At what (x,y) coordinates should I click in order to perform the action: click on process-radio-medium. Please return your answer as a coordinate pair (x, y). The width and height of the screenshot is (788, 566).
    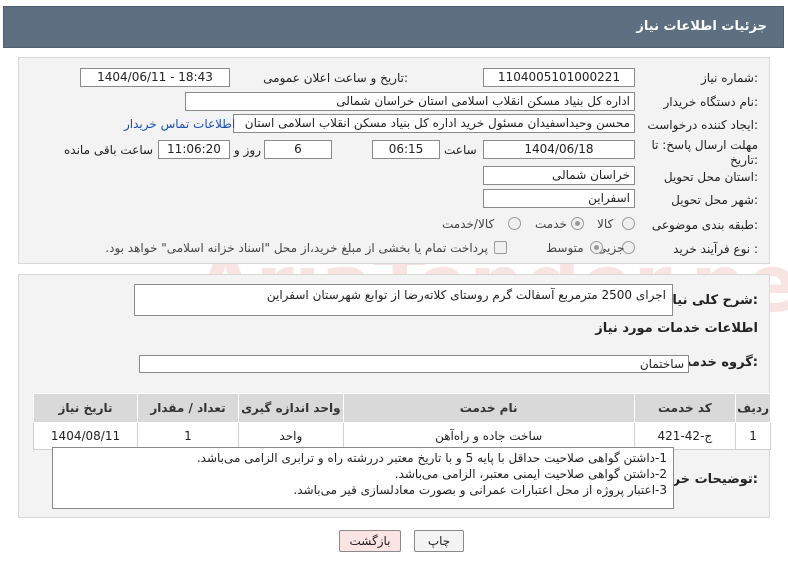
    Looking at the image, I should click on (596, 247).